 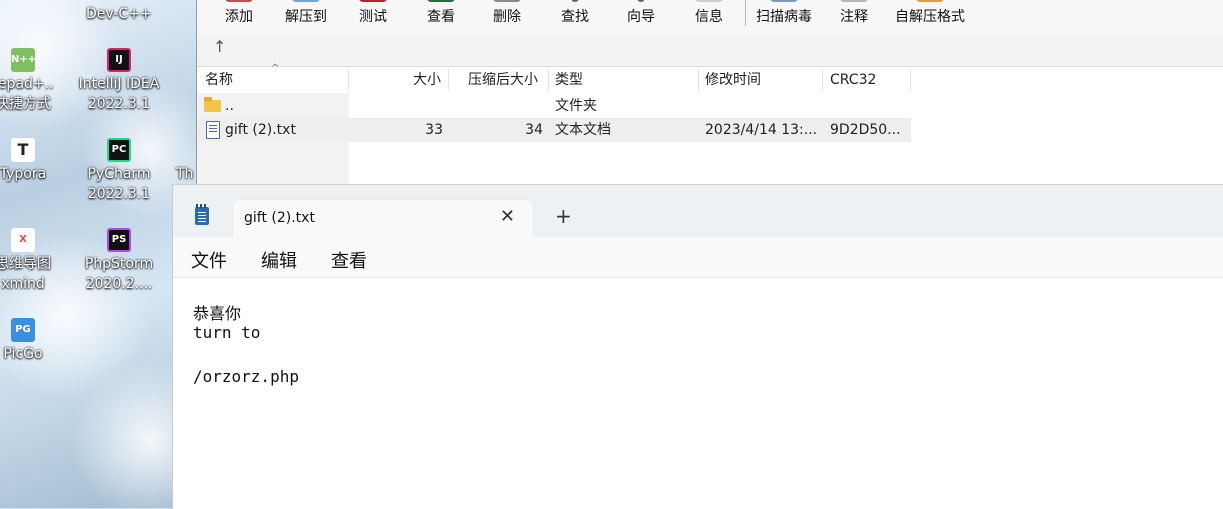 I want to click on add-button: 添加, so click(x=239, y=18).